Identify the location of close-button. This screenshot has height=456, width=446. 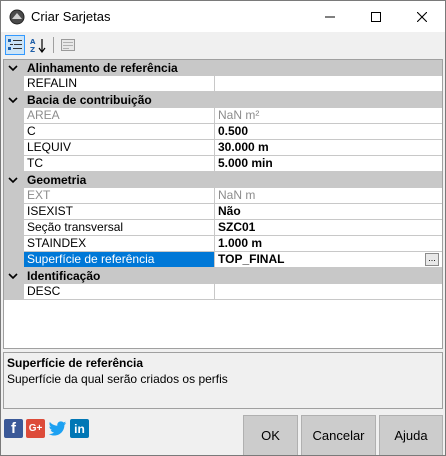
(422, 16).